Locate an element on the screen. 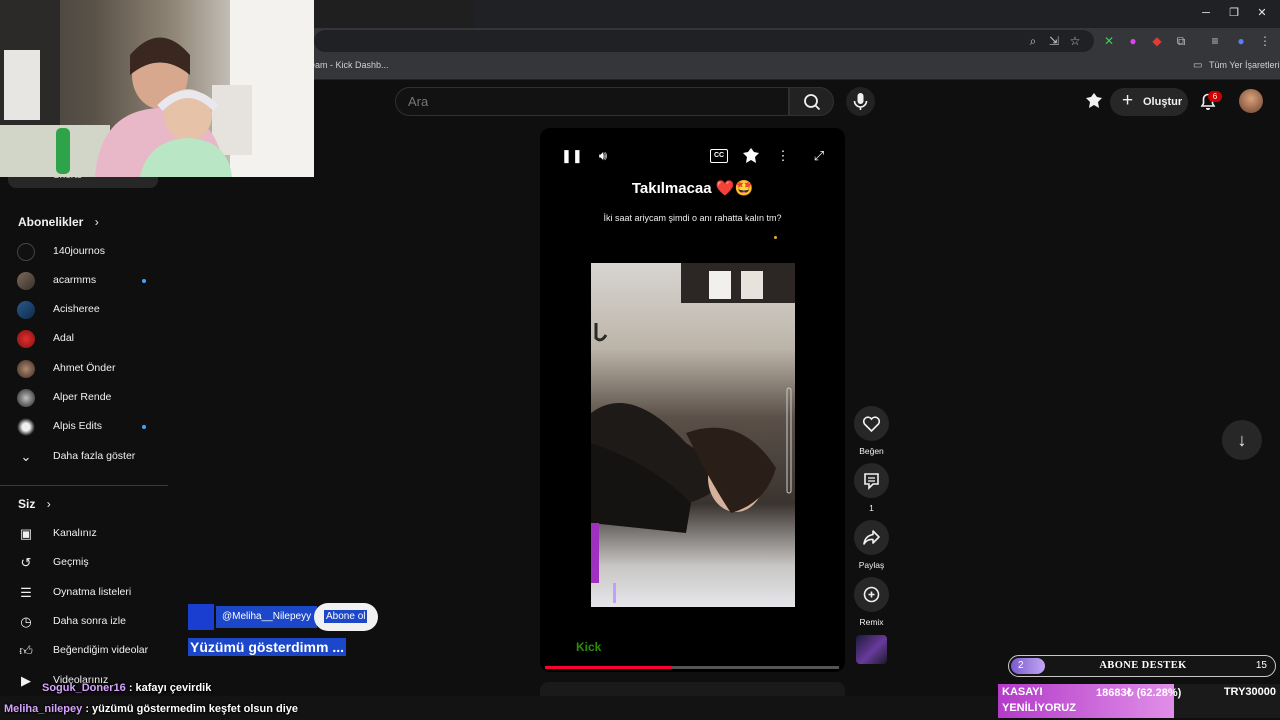 The width and height of the screenshot is (1280, 720). search-box is located at coordinates (592, 101).